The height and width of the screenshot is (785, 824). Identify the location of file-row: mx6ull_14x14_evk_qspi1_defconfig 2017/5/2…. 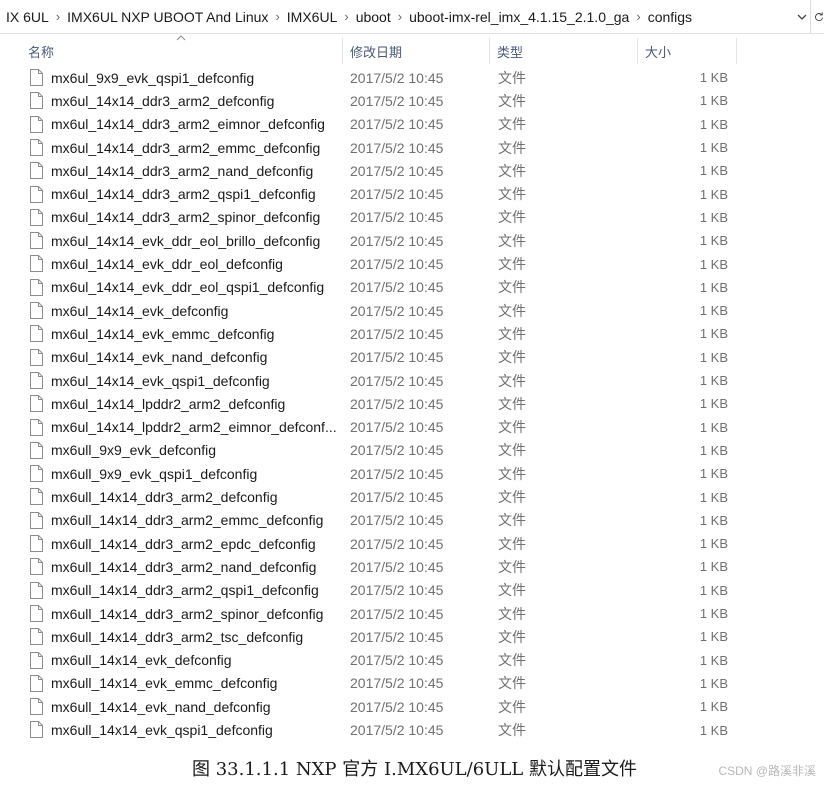
(412, 729).